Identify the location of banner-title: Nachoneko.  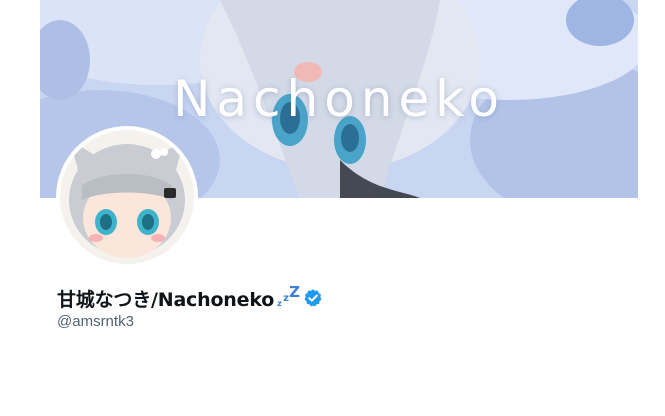
(339, 99).